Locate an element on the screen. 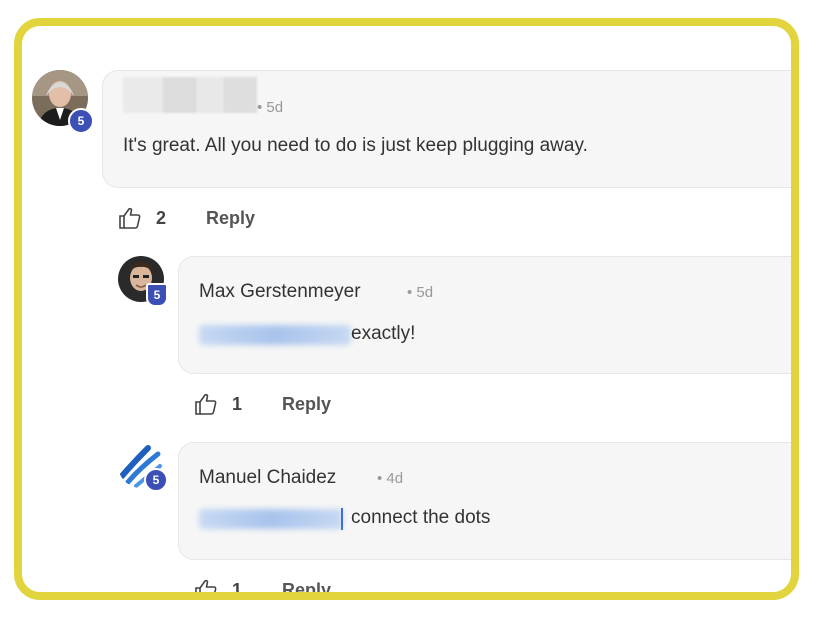 The height and width of the screenshot is (627, 828). comment-author: Max Gerstenmeyer is located at coordinates (280, 292).